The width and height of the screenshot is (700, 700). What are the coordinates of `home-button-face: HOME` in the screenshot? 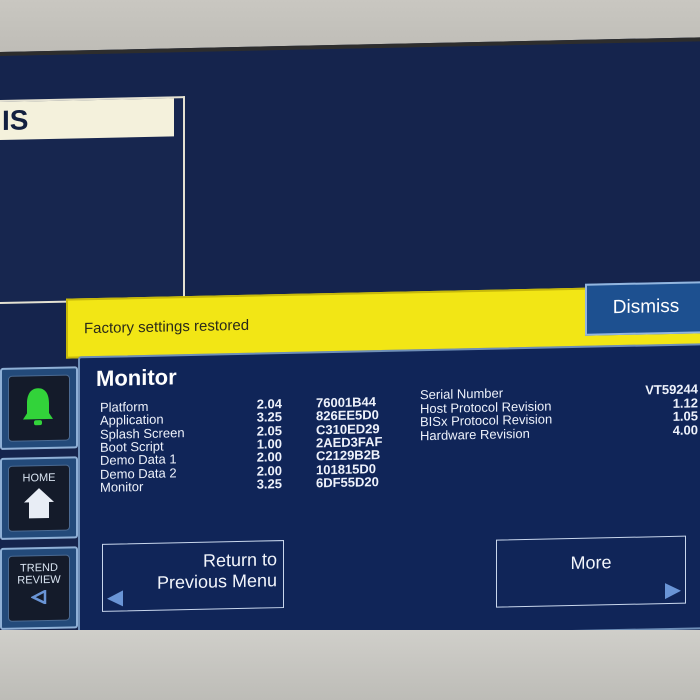 It's located at (39, 498).